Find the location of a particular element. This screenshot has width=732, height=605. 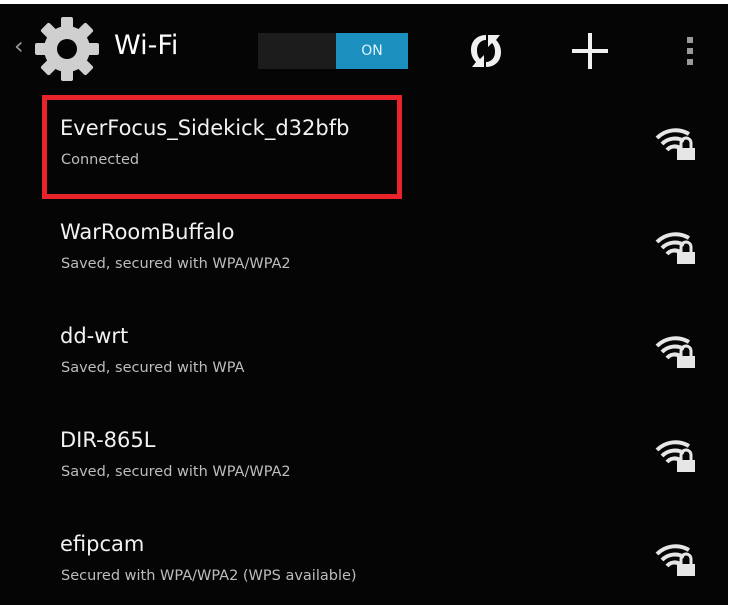

network-ssid: WarRoomBuffalo is located at coordinates (147, 232).